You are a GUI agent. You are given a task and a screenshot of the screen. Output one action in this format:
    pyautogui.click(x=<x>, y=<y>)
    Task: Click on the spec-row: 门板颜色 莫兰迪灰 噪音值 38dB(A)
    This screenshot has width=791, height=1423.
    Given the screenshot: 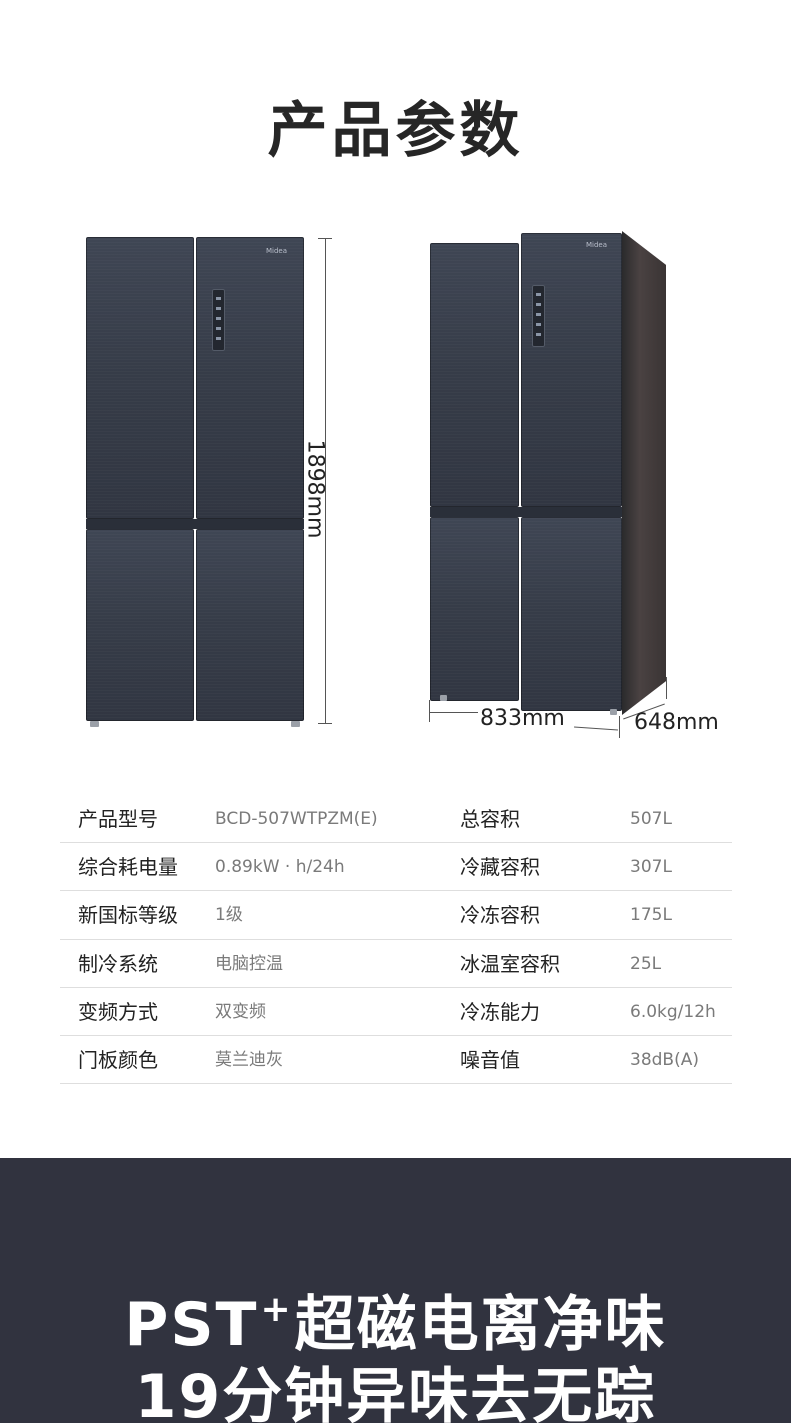 What is the action you would take?
    pyautogui.click(x=396, y=1060)
    